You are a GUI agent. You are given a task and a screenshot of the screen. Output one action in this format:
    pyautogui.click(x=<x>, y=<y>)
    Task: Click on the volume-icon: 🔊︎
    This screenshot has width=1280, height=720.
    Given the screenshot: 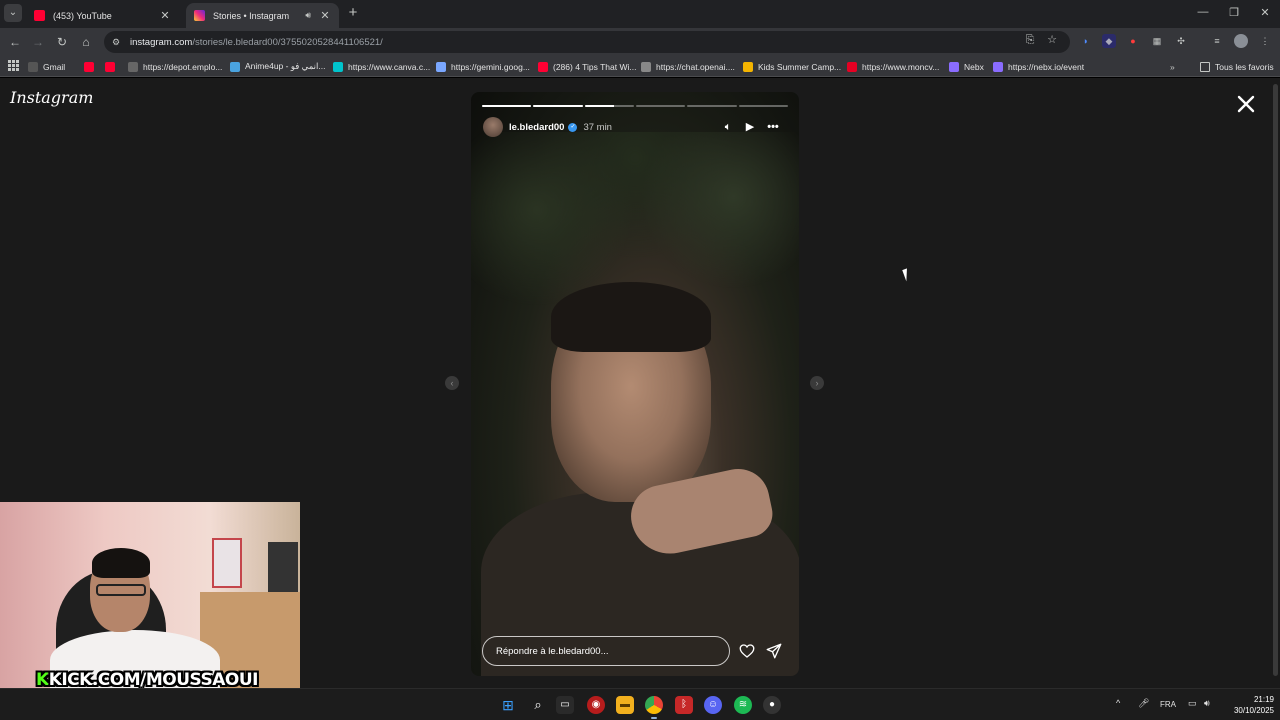 What is the action you would take?
    pyautogui.click(x=1207, y=703)
    